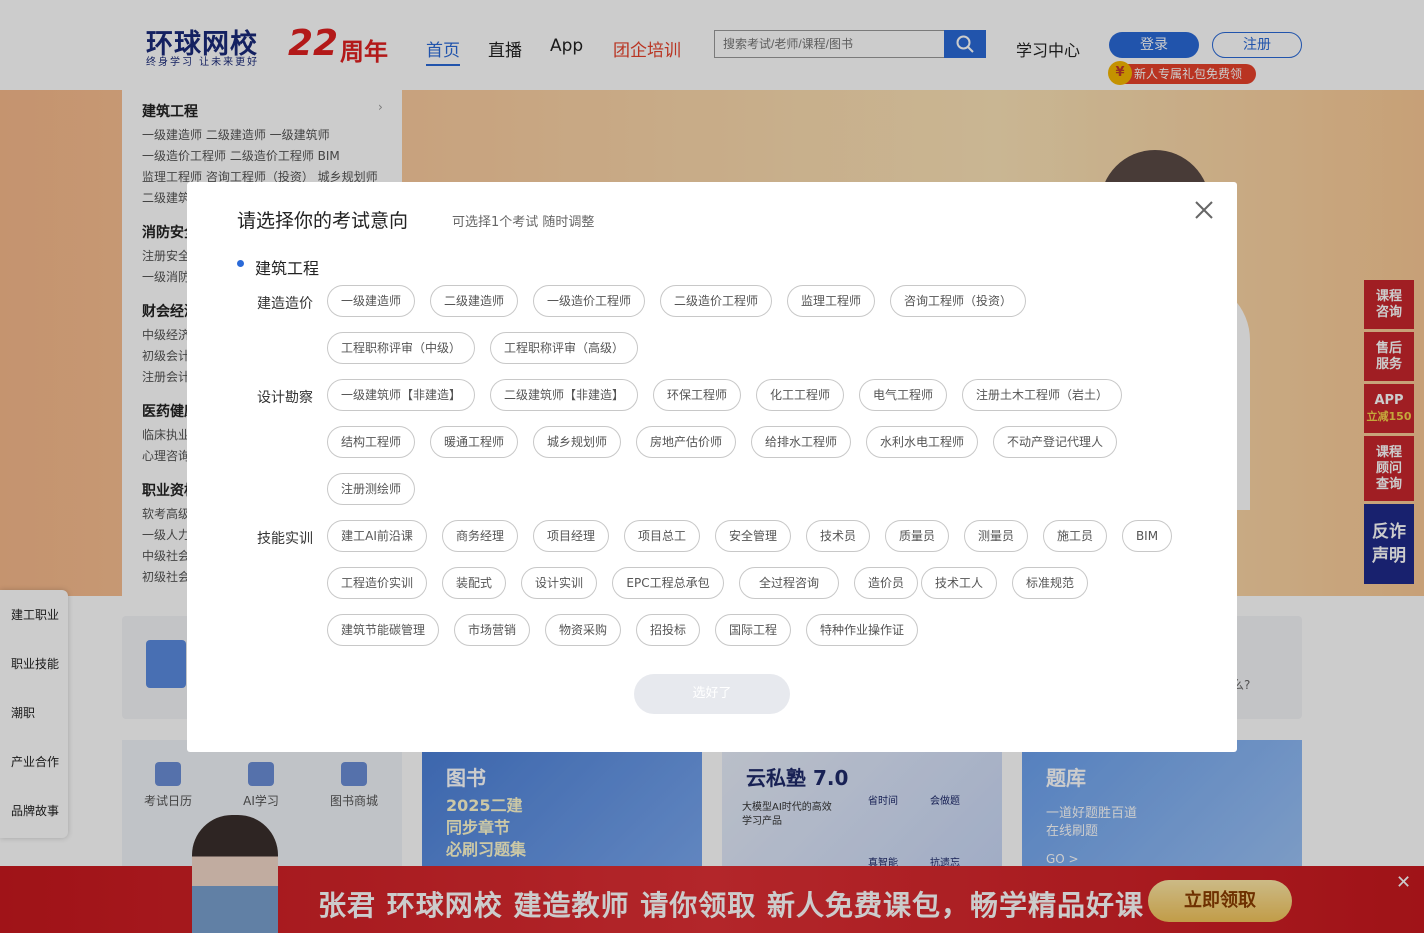 This screenshot has height=933, width=1424. What do you see at coordinates (800, 395) in the screenshot?
I see `exam-tag: 化工工程师` at bounding box center [800, 395].